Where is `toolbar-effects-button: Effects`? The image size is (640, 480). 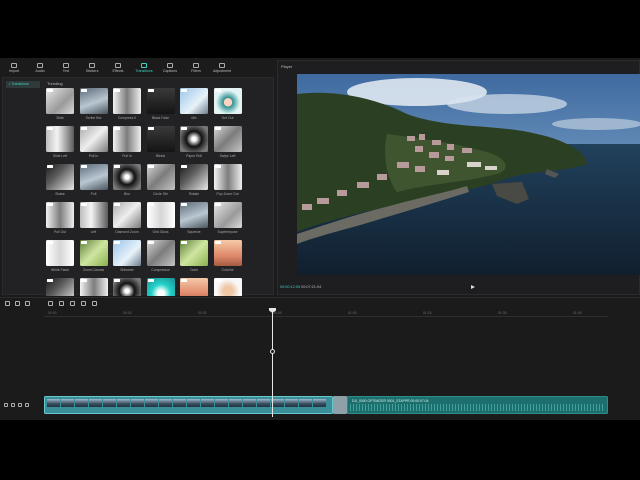 toolbar-effects-button: Effects is located at coordinates (118, 68).